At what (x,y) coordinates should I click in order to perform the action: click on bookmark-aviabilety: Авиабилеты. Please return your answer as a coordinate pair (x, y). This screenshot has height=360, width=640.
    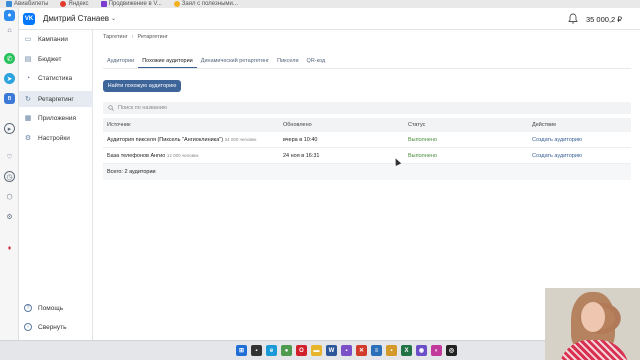
    Looking at the image, I should click on (27, 4).